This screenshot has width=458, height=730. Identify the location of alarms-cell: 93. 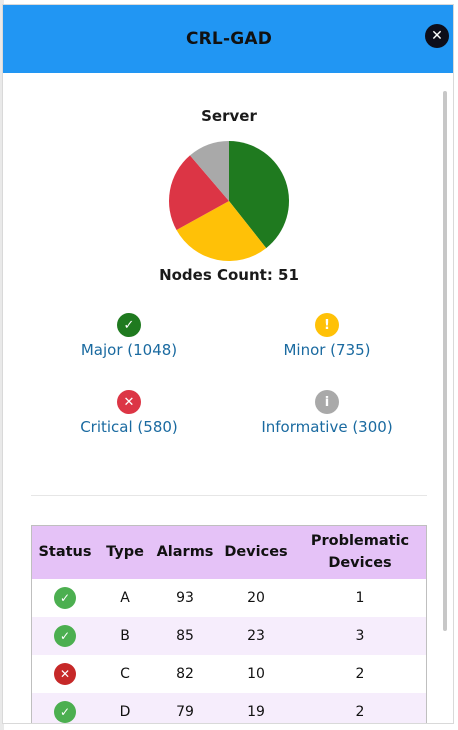
(185, 598).